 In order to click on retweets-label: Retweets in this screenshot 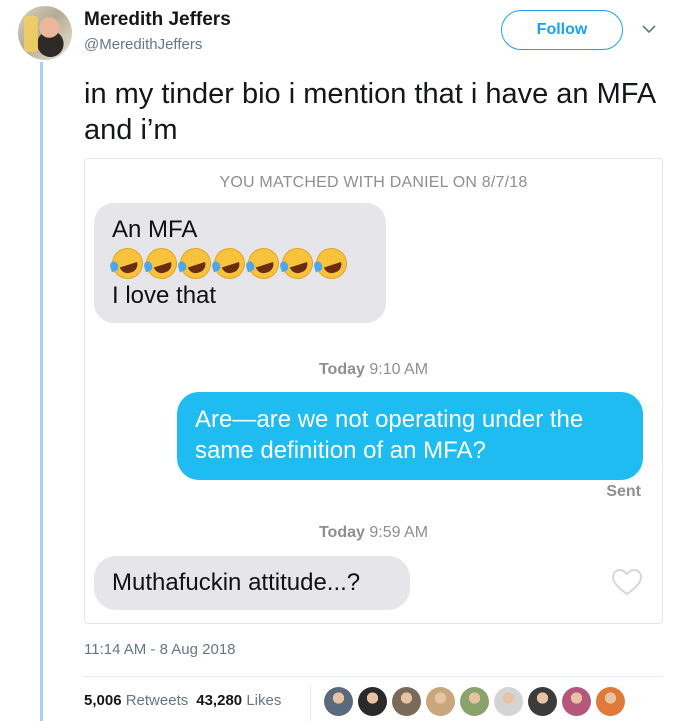, I will do `click(157, 700)`.